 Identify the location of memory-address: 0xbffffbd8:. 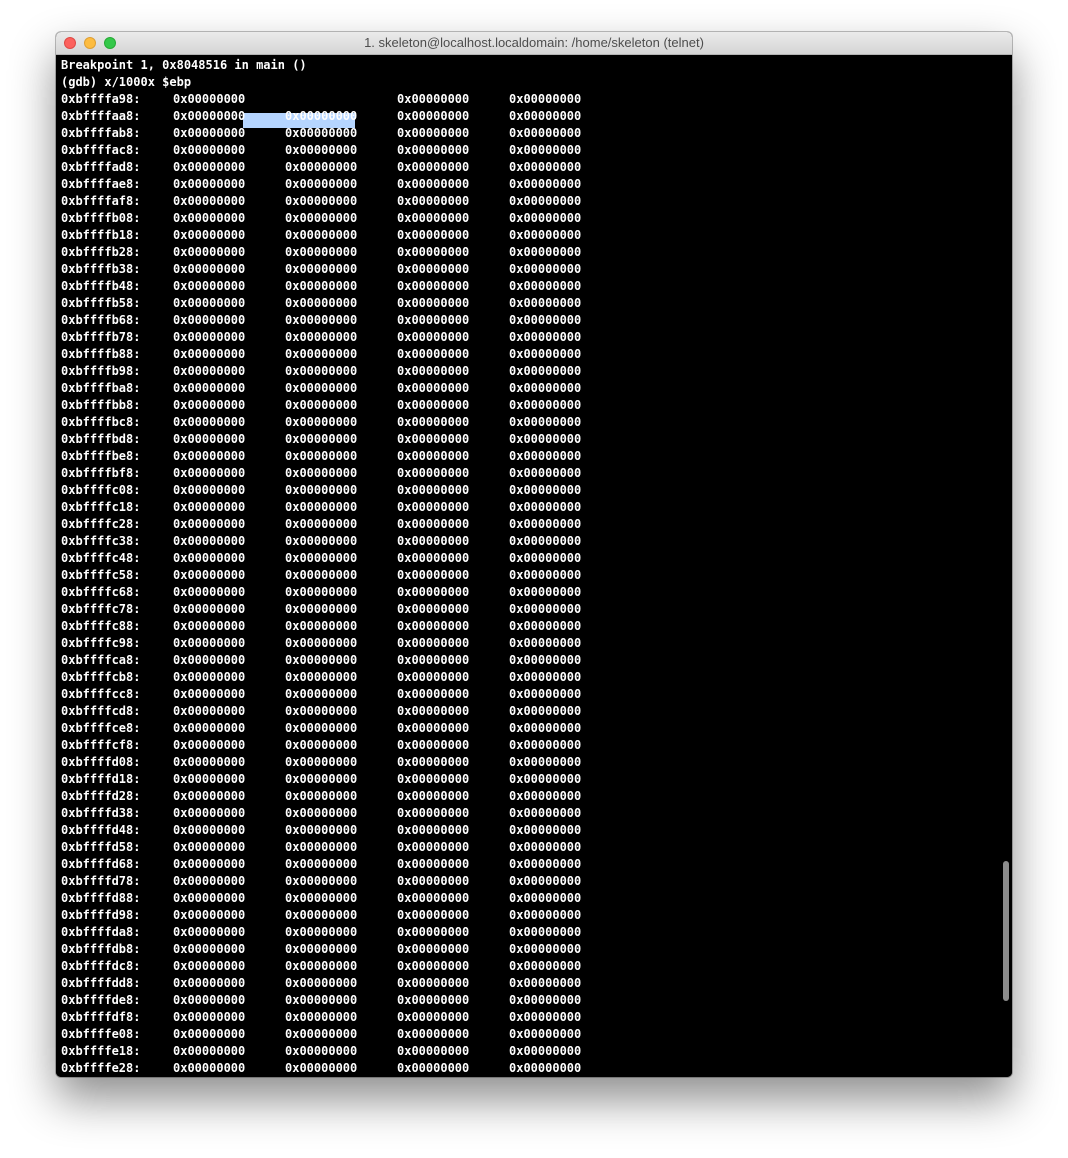
(101, 439).